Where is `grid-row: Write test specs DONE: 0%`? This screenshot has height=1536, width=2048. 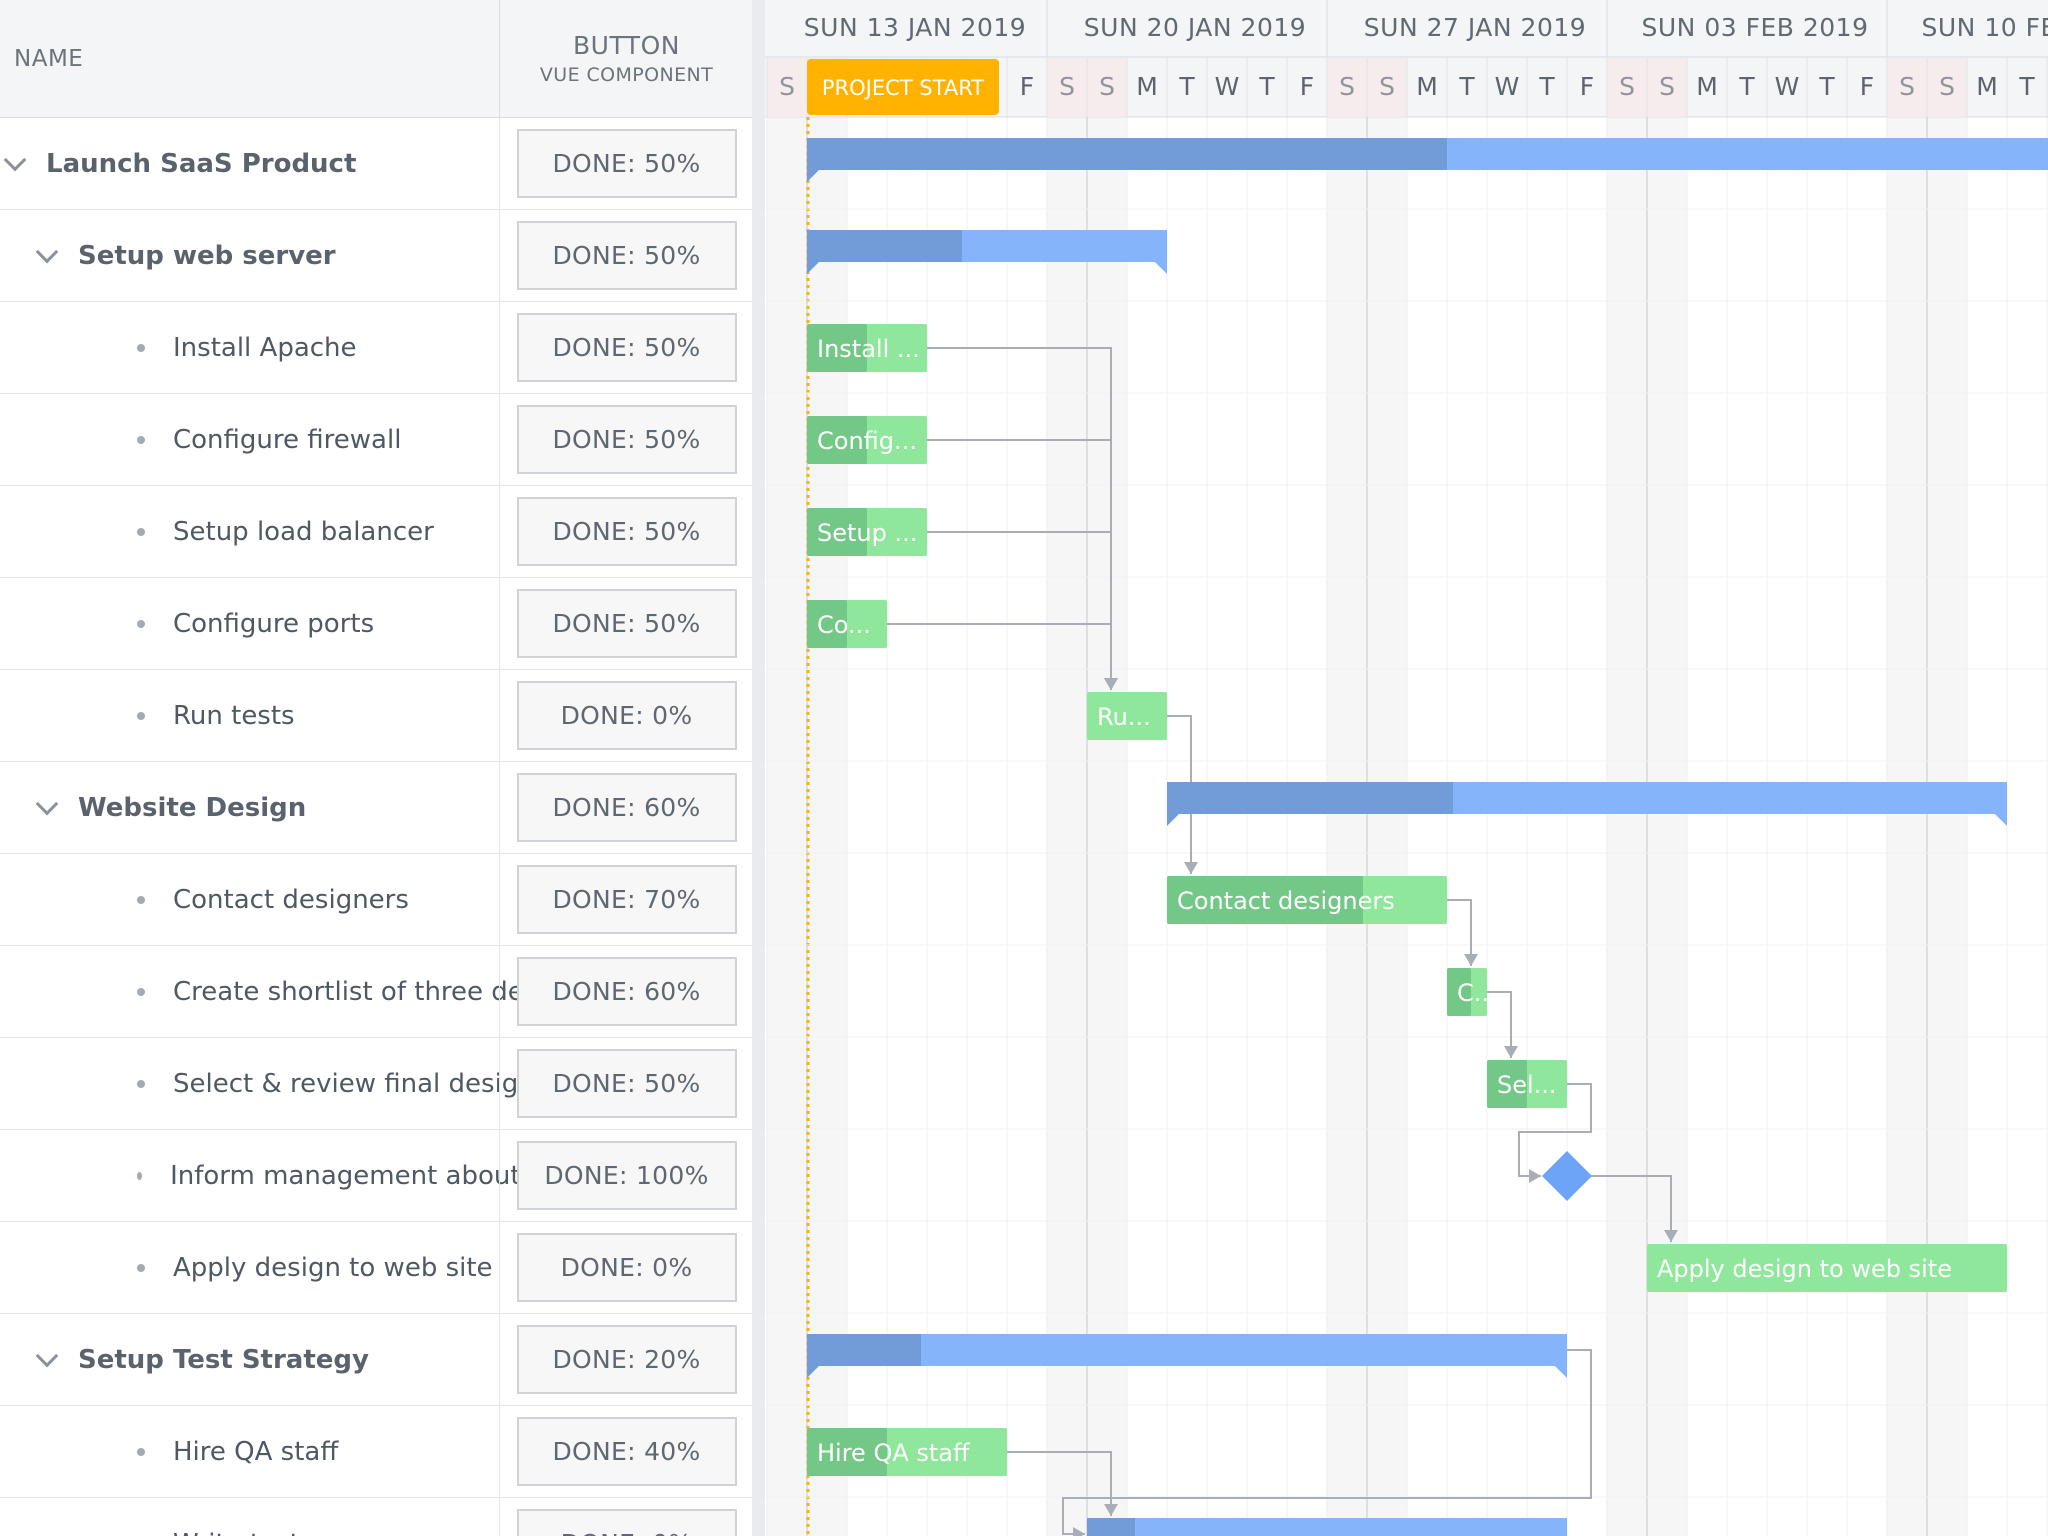 grid-row: Write test specs DONE: 0% is located at coordinates (376, 1517).